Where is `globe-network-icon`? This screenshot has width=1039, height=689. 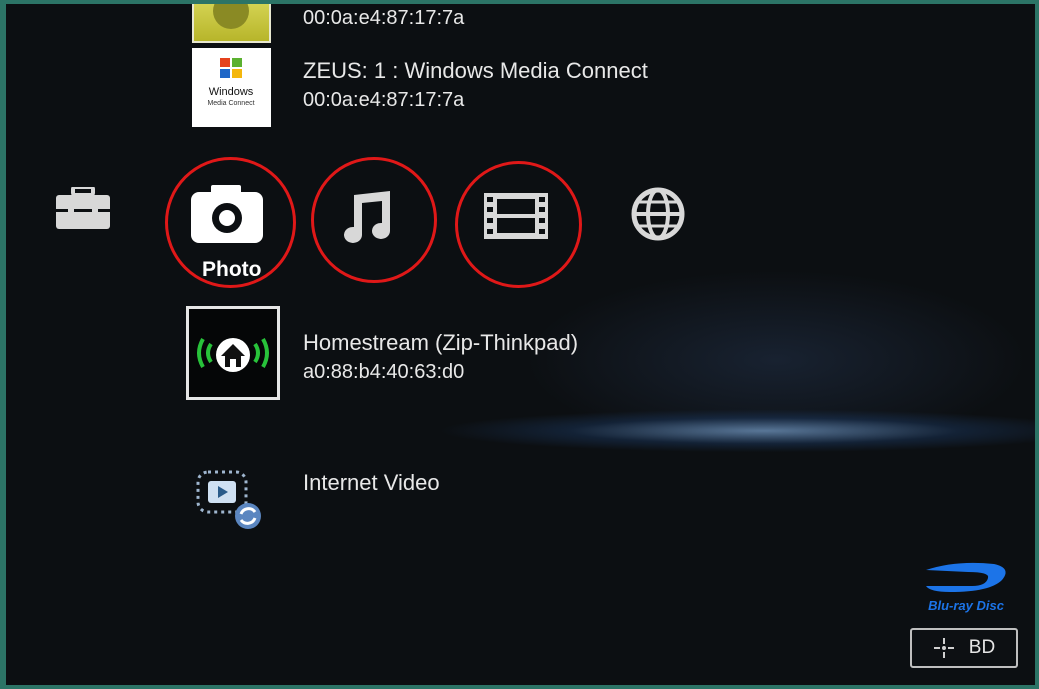 globe-network-icon is located at coordinates (658, 216).